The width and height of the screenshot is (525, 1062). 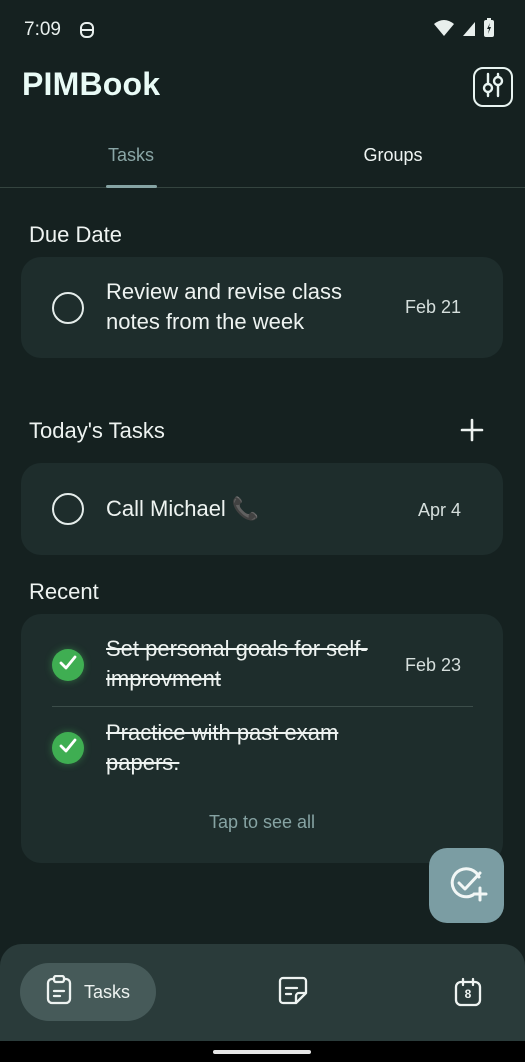 I want to click on plus-icon, so click(x=472, y=433).